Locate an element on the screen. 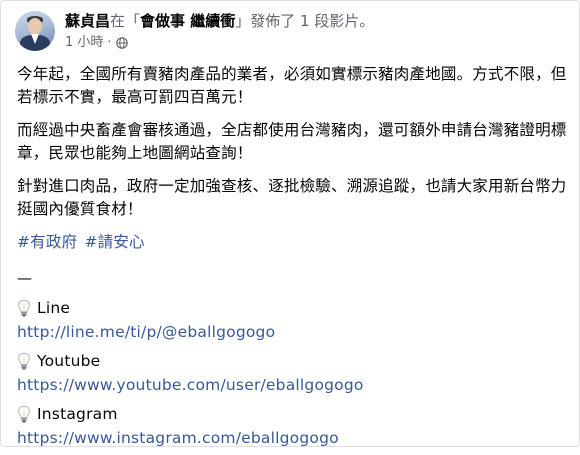 Image resolution: width=580 pixels, height=455 pixels. link-title-youtube: Youtube is located at coordinates (69, 360).